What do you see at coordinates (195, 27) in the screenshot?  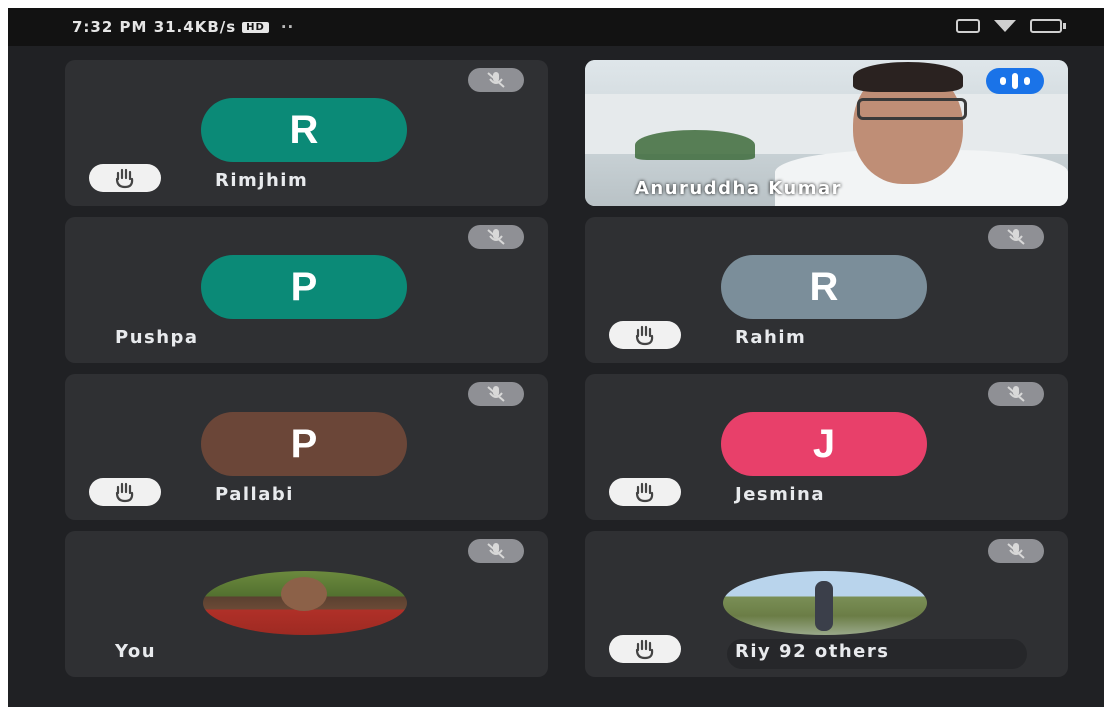 I see `network-speed: 31.4KB/s` at bounding box center [195, 27].